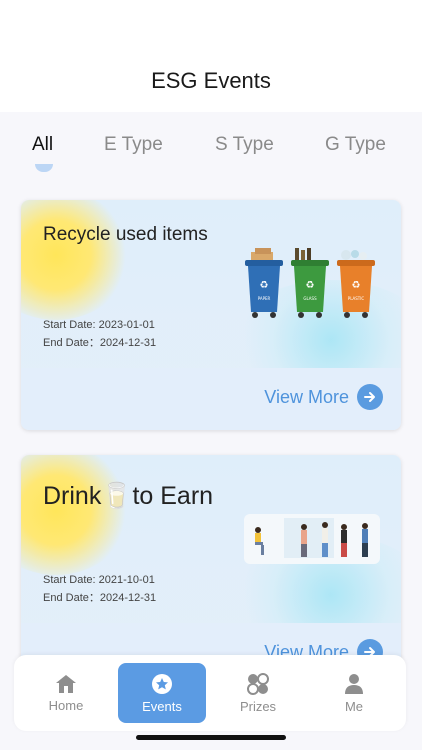  What do you see at coordinates (66, 705) in the screenshot?
I see `nav-home-label: Home` at bounding box center [66, 705].